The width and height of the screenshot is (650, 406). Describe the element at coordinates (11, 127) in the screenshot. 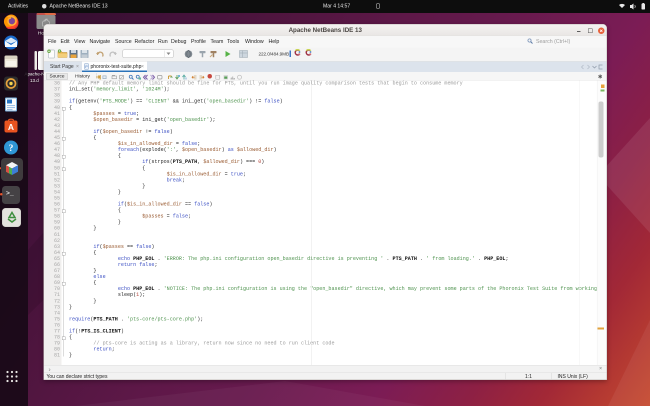

I see `svg-text: A` at that location.